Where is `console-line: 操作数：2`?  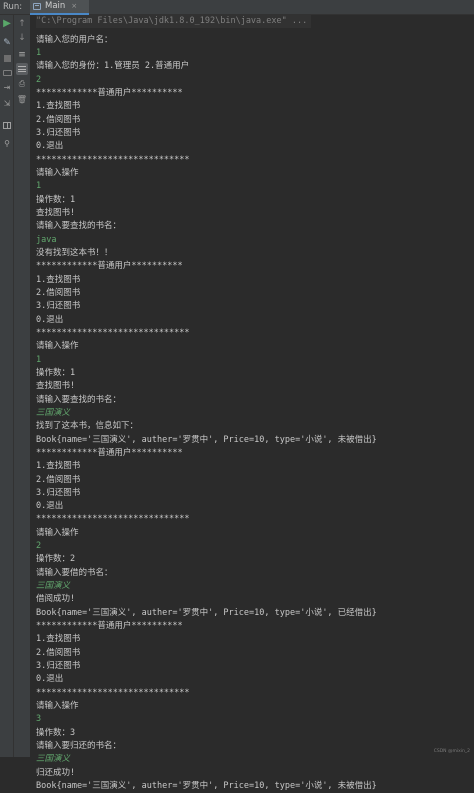 console-line: 操作数：2 is located at coordinates (56, 559).